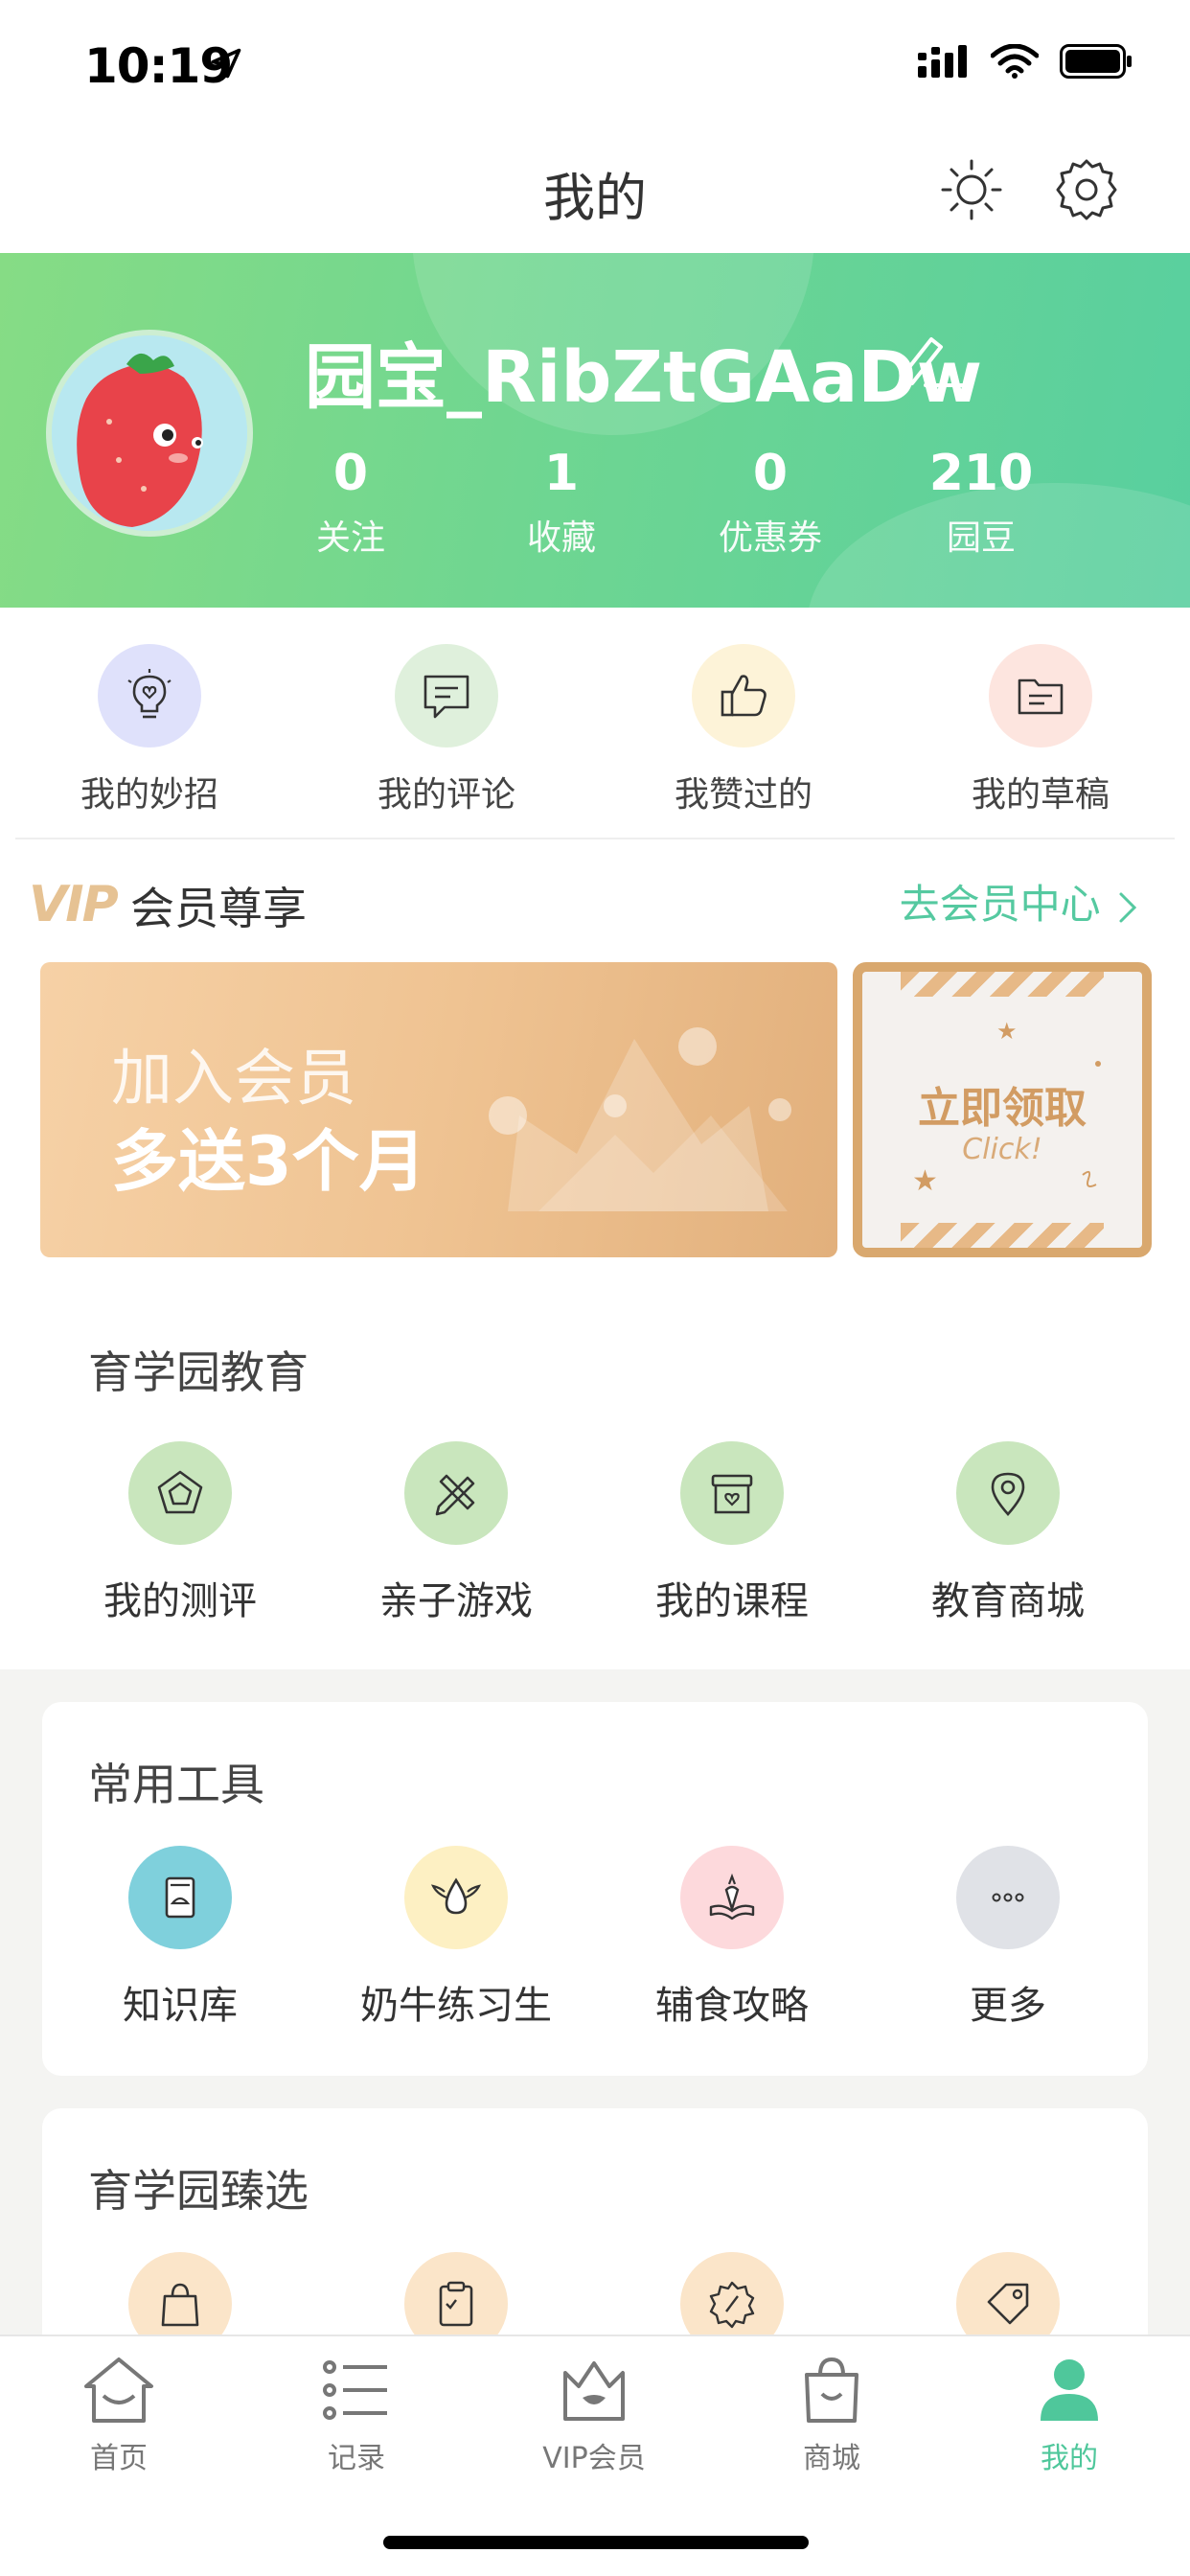  I want to click on quick-action-label: 我的评论, so click(446, 795).